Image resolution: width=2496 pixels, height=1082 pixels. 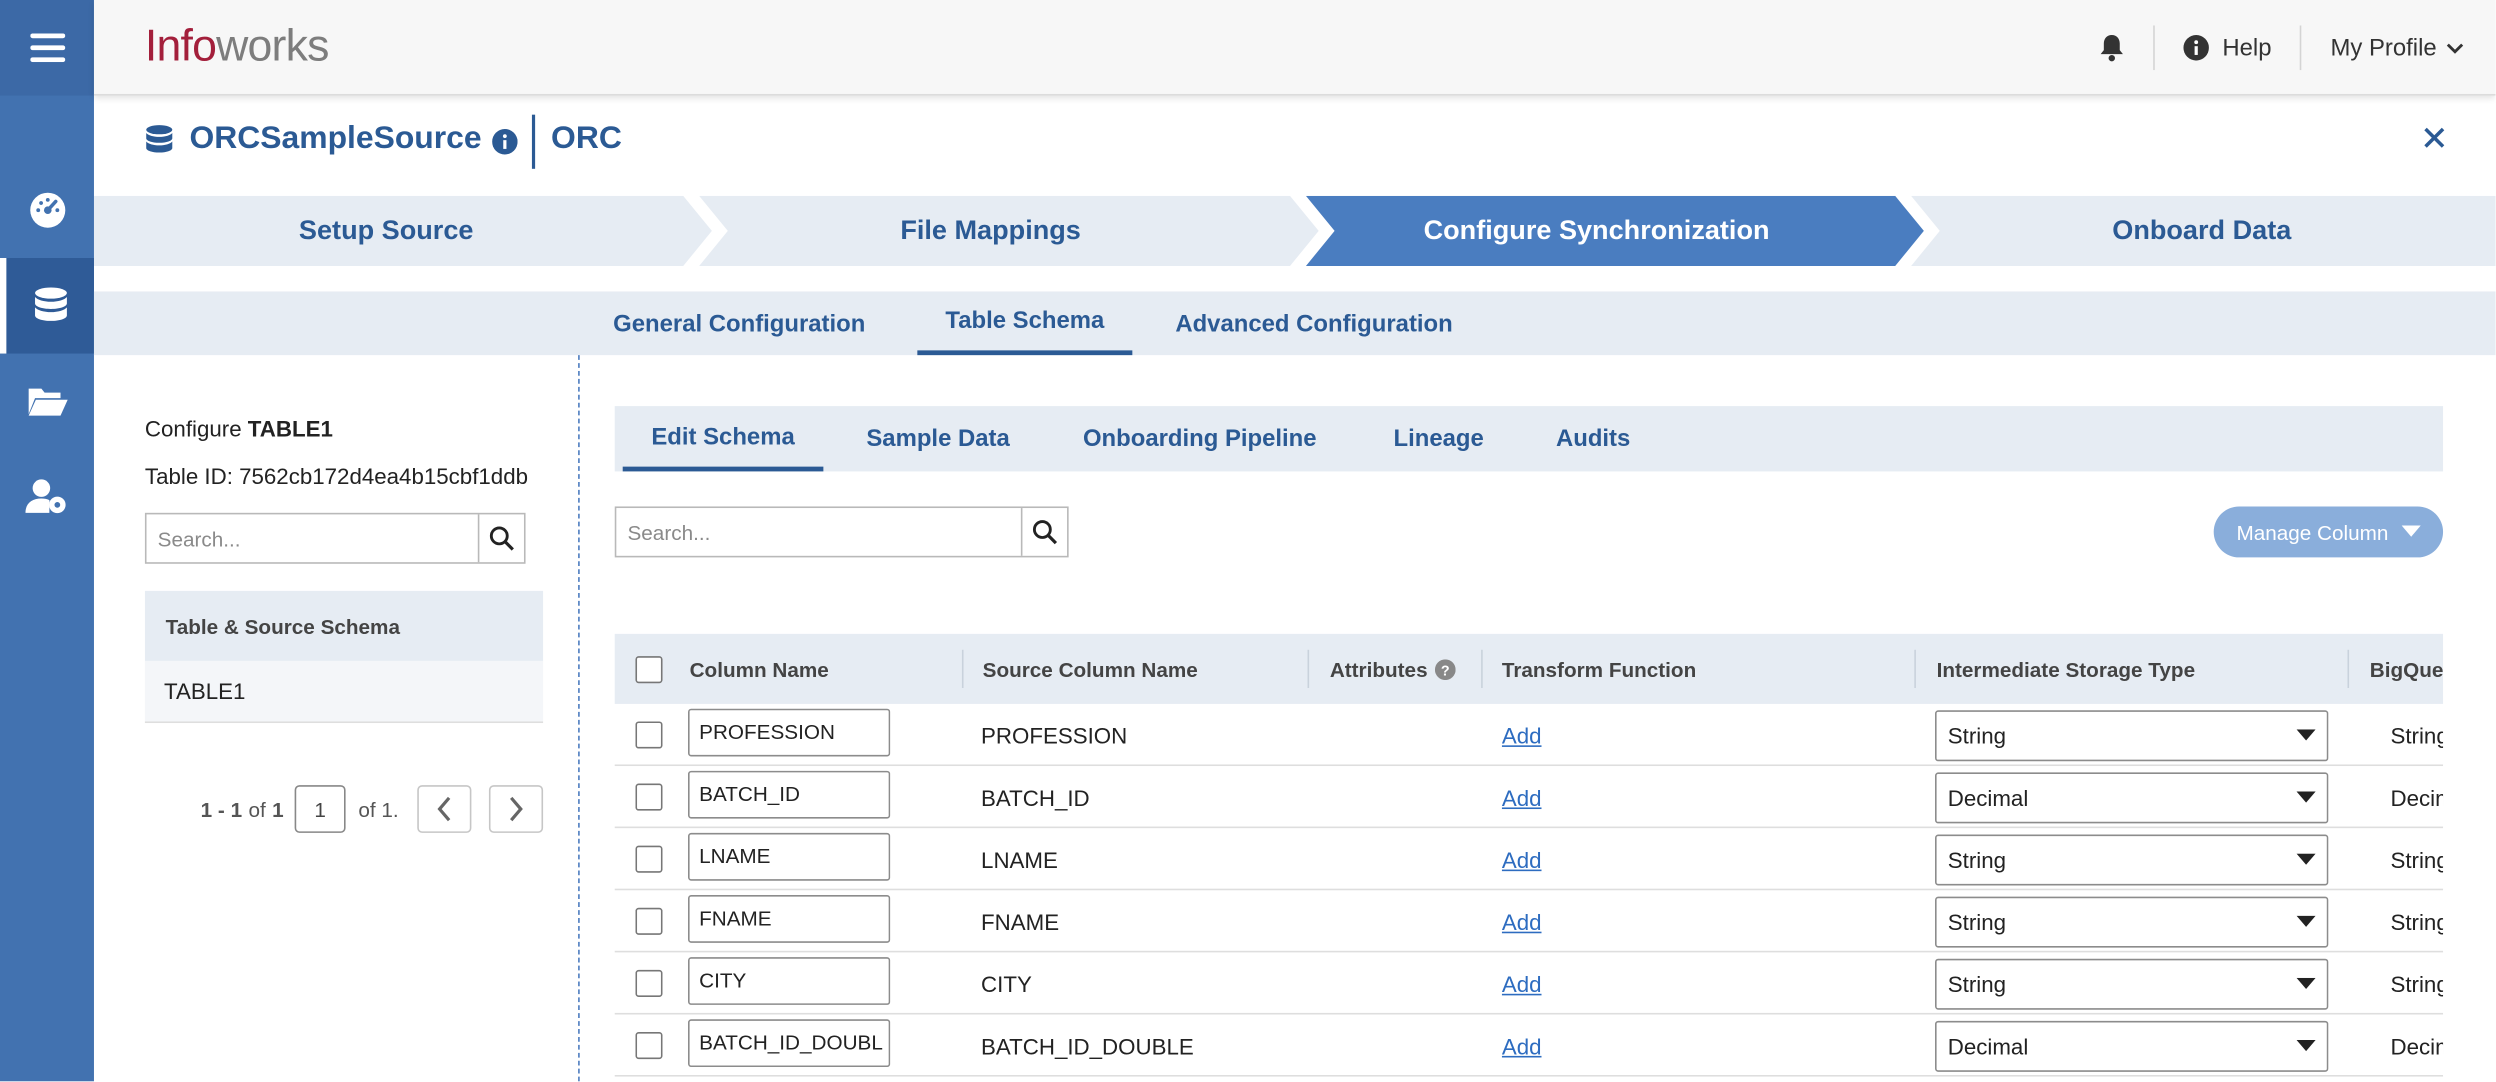 I want to click on help-circle-icon: ?, so click(x=1446, y=669).